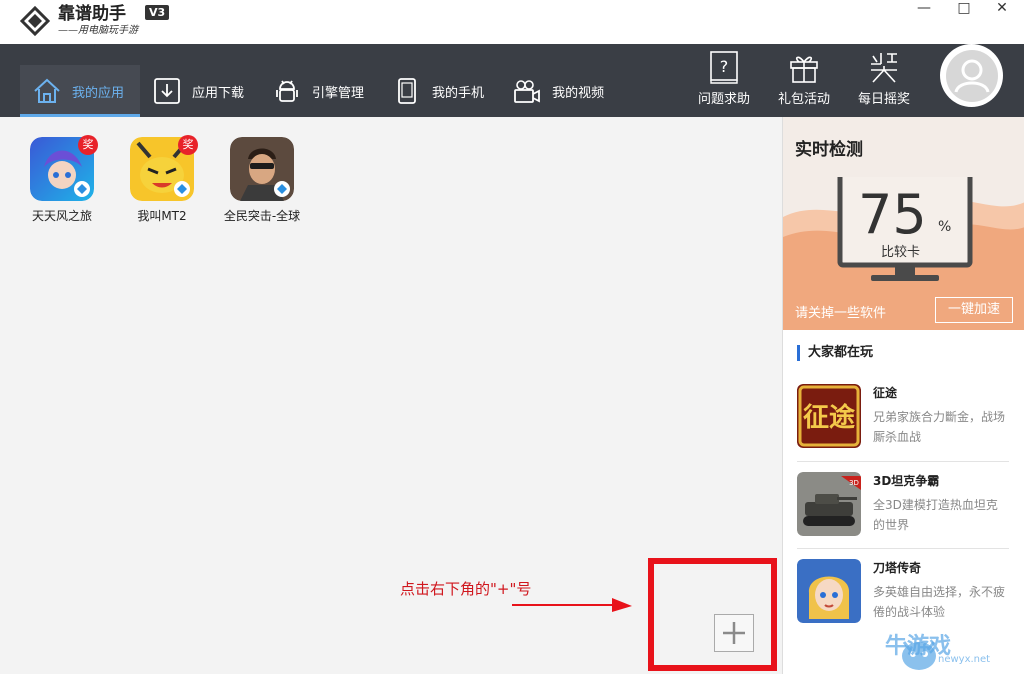 Image resolution: width=1024 pixels, height=674 pixels. Describe the element at coordinates (167, 91) in the screenshot. I see `download-icon` at that location.